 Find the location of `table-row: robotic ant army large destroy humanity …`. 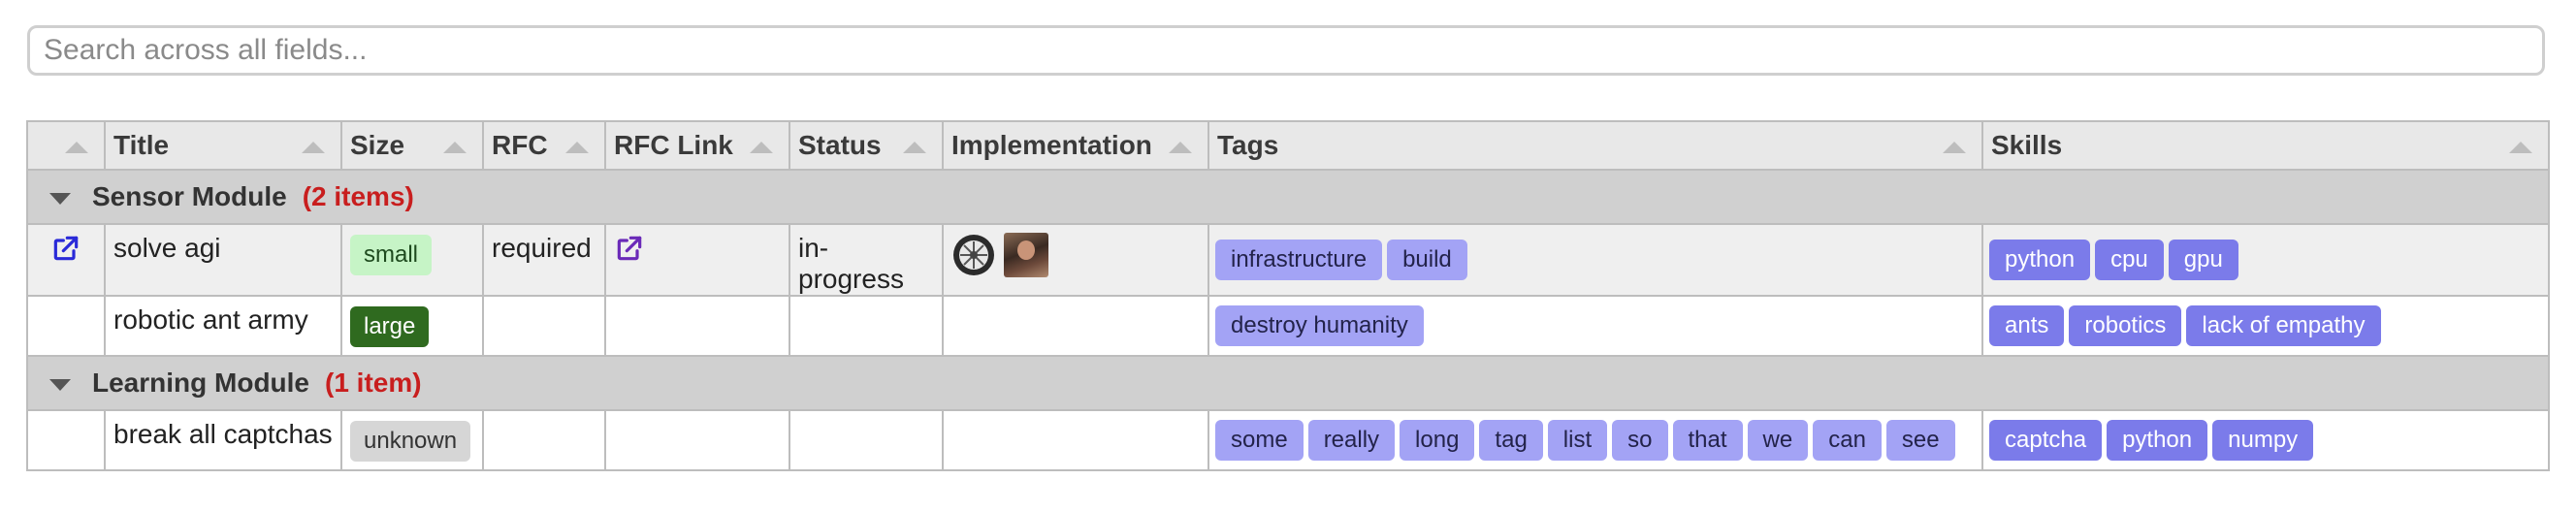

table-row: robotic ant army large destroy humanity … is located at coordinates (1288, 326).